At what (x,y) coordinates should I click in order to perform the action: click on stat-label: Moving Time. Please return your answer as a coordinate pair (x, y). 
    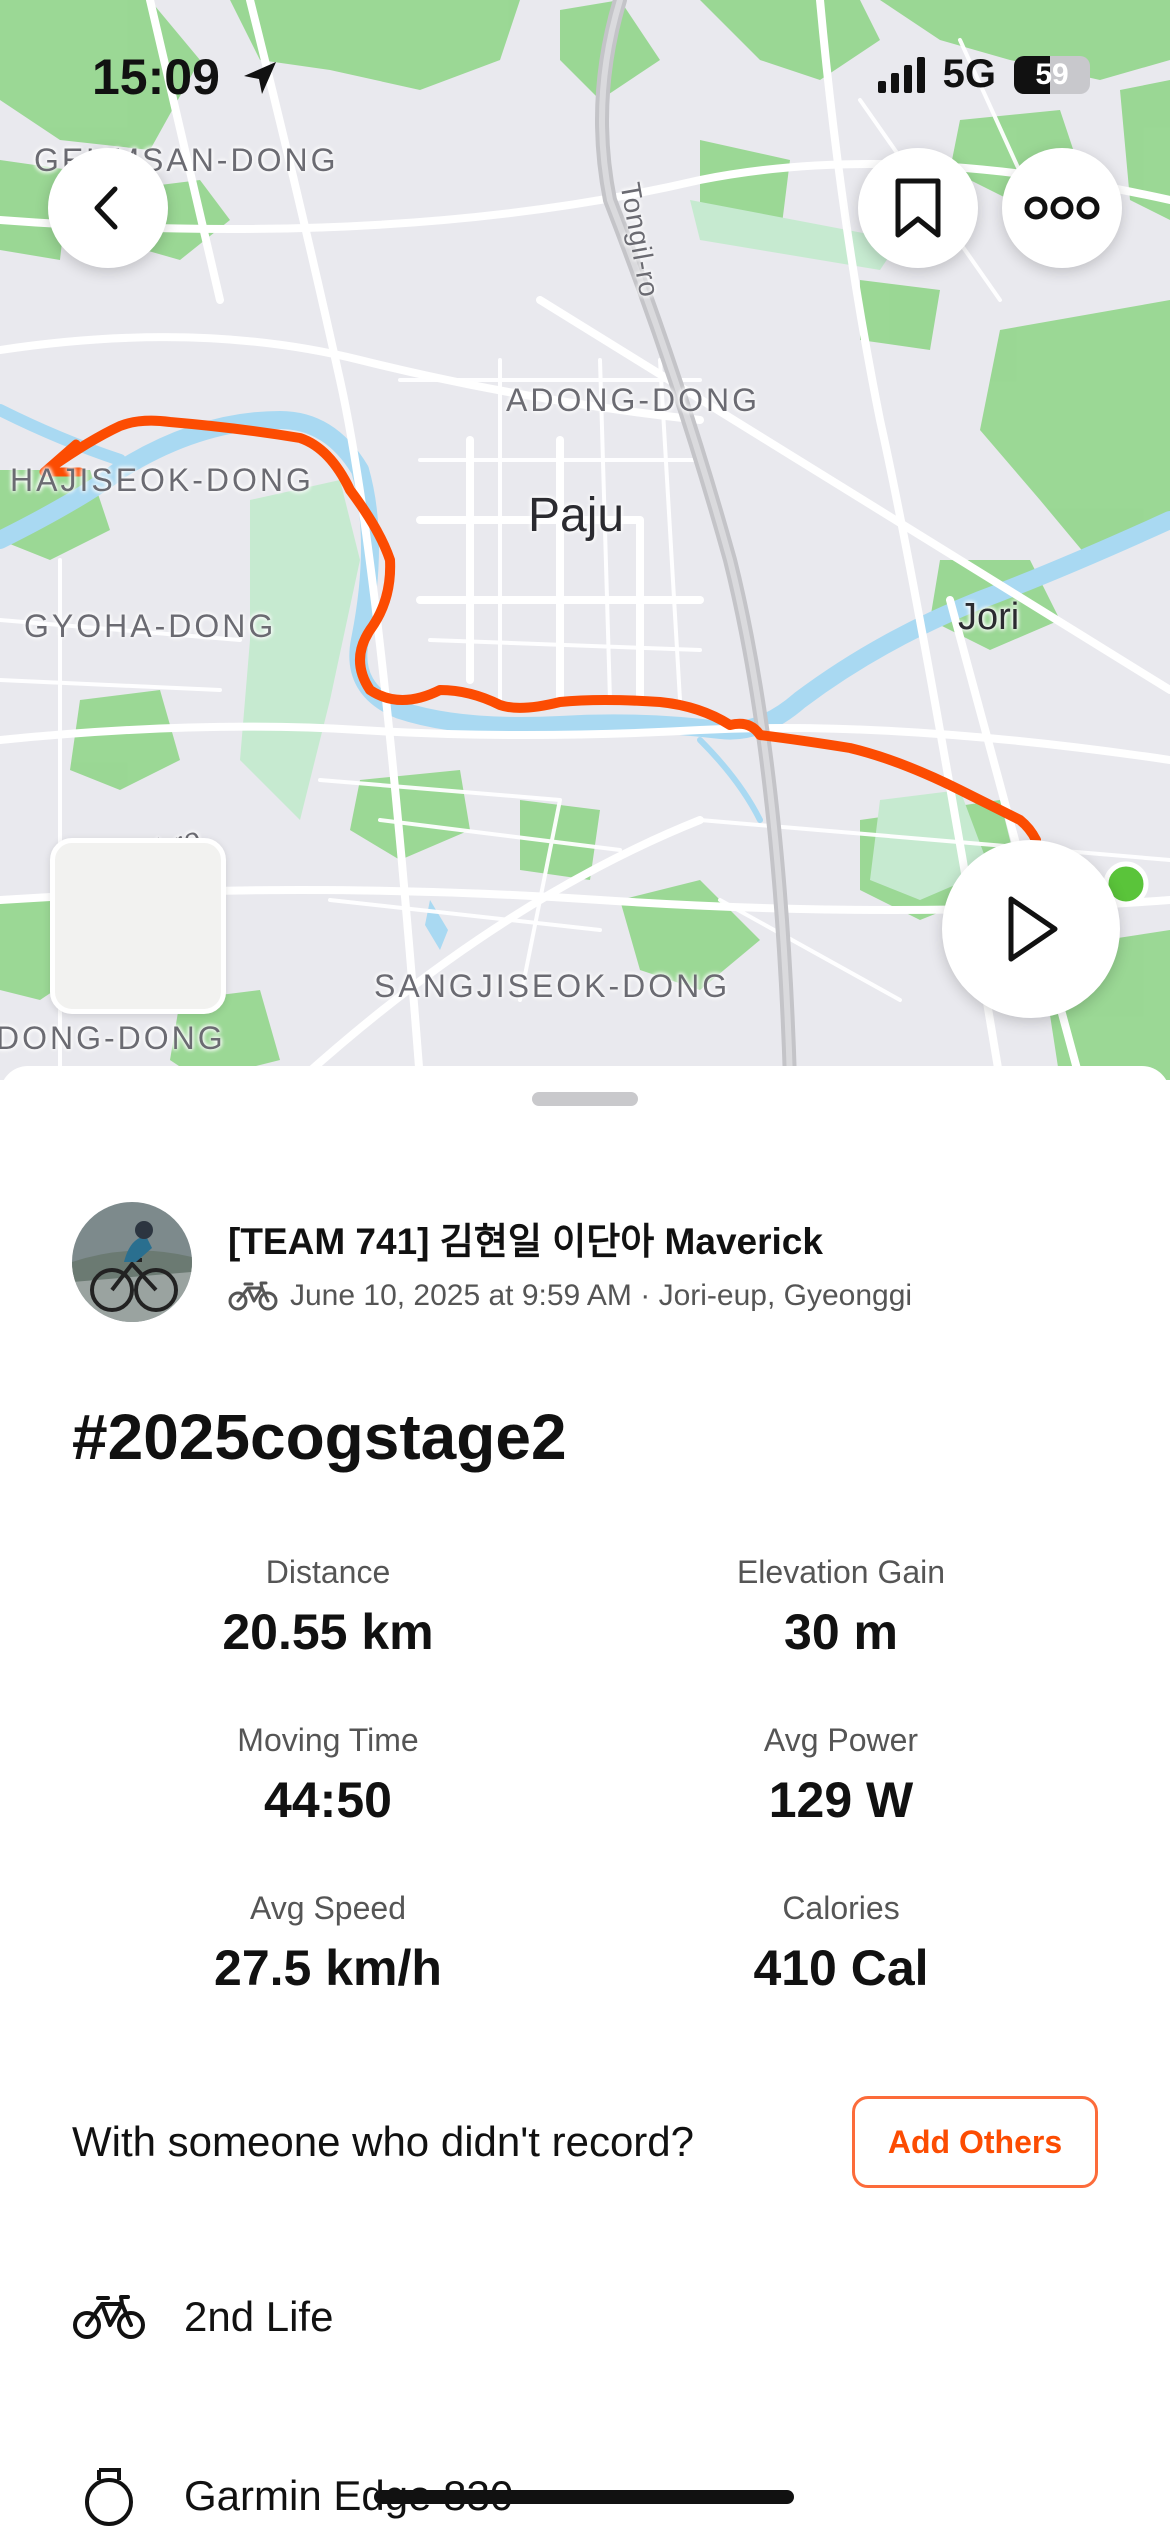
    Looking at the image, I should click on (328, 1740).